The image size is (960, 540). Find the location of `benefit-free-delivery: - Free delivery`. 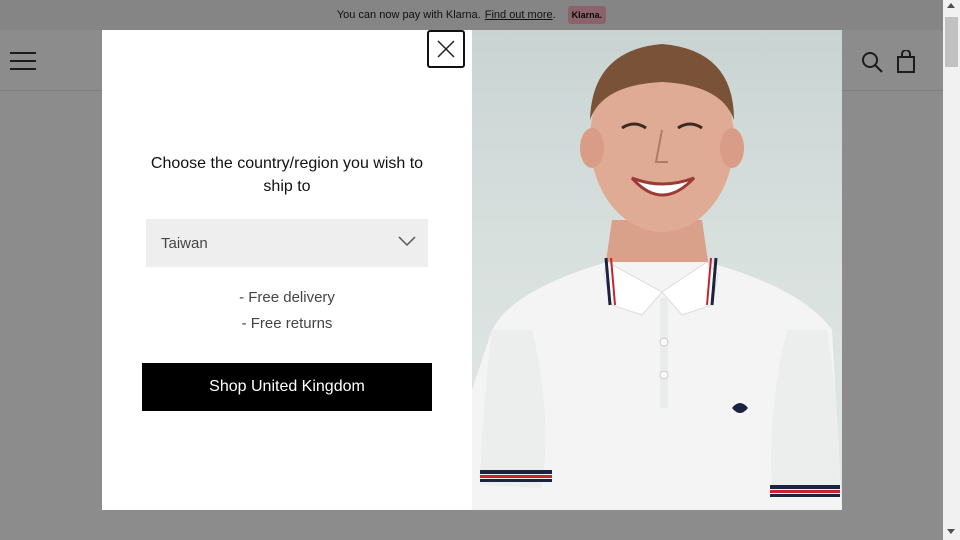

benefit-free-delivery: - Free delivery is located at coordinates (287, 297).